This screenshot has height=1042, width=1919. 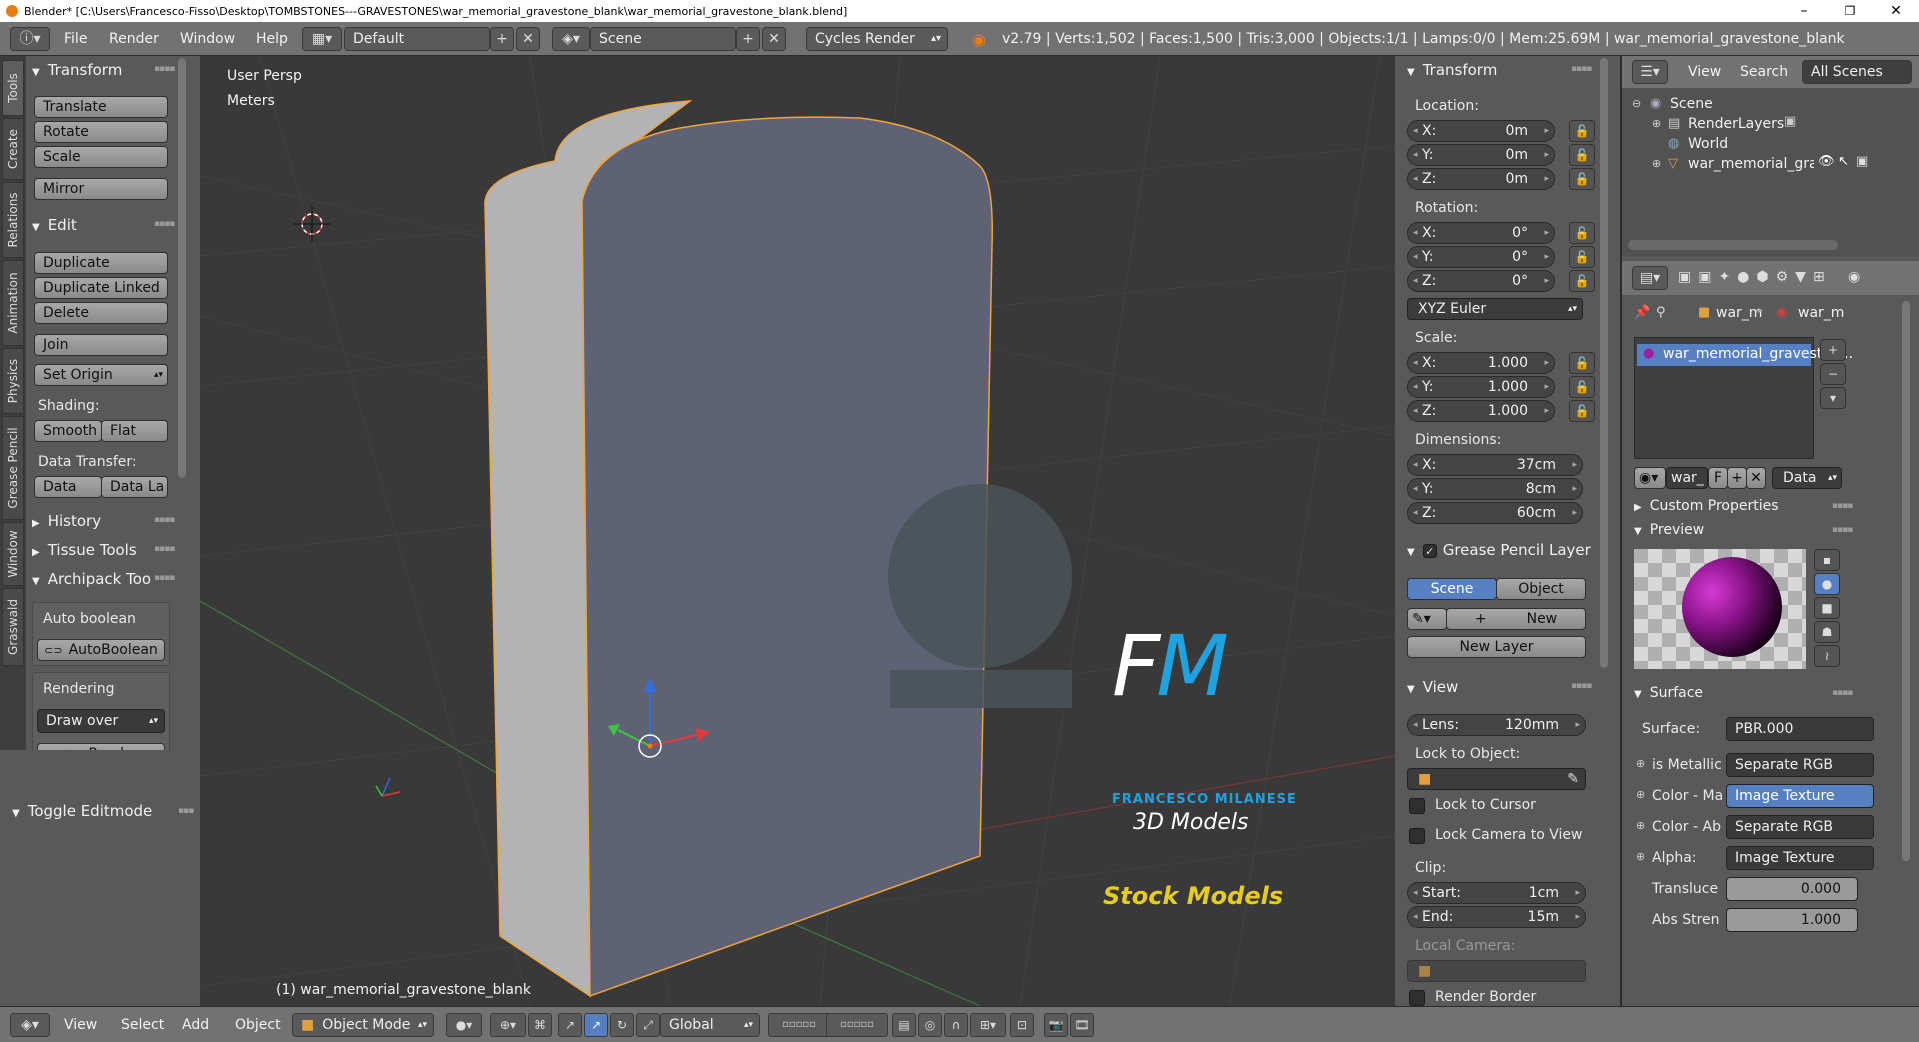 What do you see at coordinates (1481, 155) in the screenshot?
I see `location-y-field: ◂ Y: 0m ▸` at bounding box center [1481, 155].